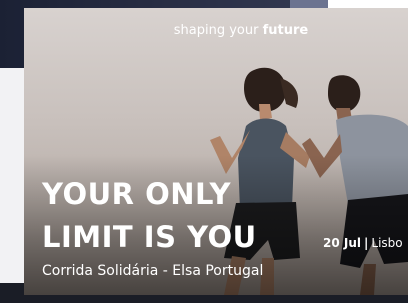 This screenshot has width=408, height=303. What do you see at coordinates (218, 30) in the screenshot?
I see `tagline-prefix: shaping your` at bounding box center [218, 30].